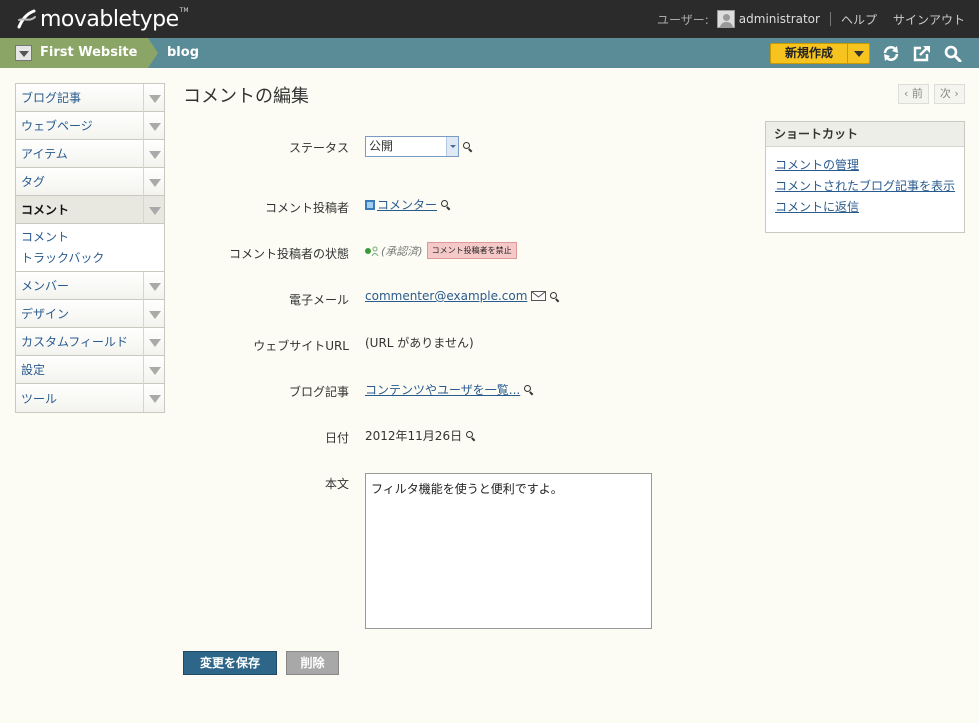 The height and width of the screenshot is (723, 979). Describe the element at coordinates (508, 551) in the screenshot. I see `comment-body-textarea: フィルタ機能を使うと便利ですよ。` at that location.